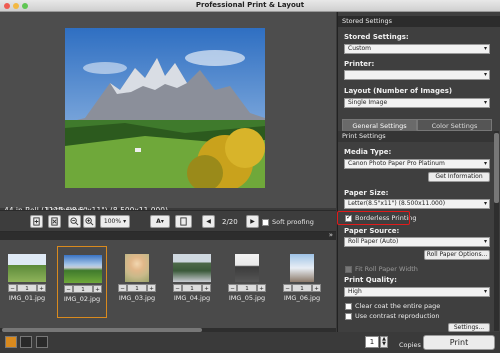 The width and height of the screenshot is (500, 353). I want to click on contrast-reproduction-checkbox: Use contrast reproduction, so click(392, 316).